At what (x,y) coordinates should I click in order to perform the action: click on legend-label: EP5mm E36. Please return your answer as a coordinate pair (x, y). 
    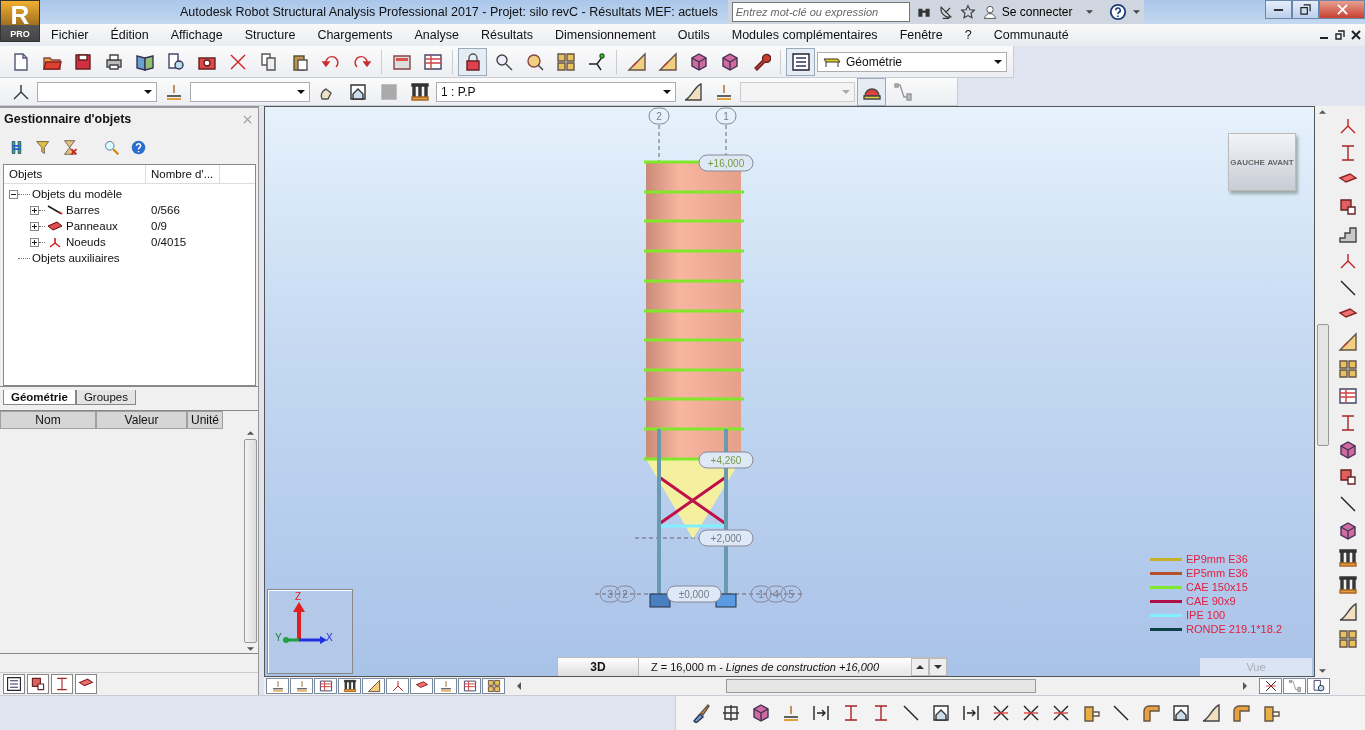
    Looking at the image, I should click on (1217, 573).